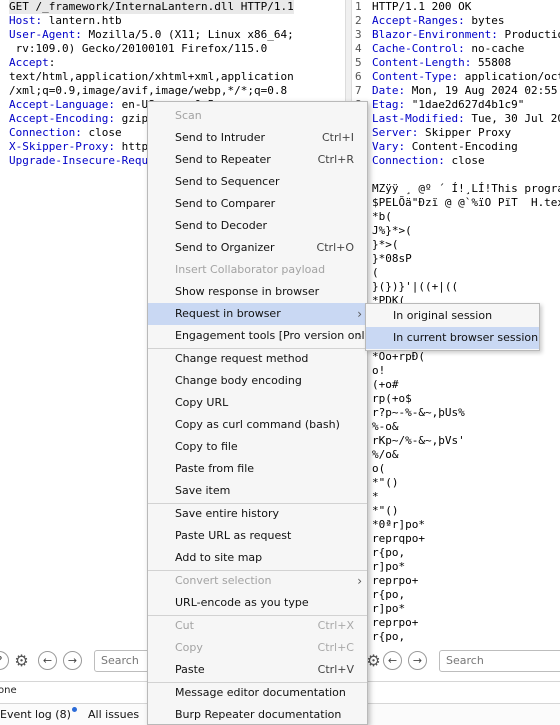 This screenshot has width=560, height=725. Describe the element at coordinates (82, 20) in the screenshot. I see `request-header-value: lantern.htb` at that location.